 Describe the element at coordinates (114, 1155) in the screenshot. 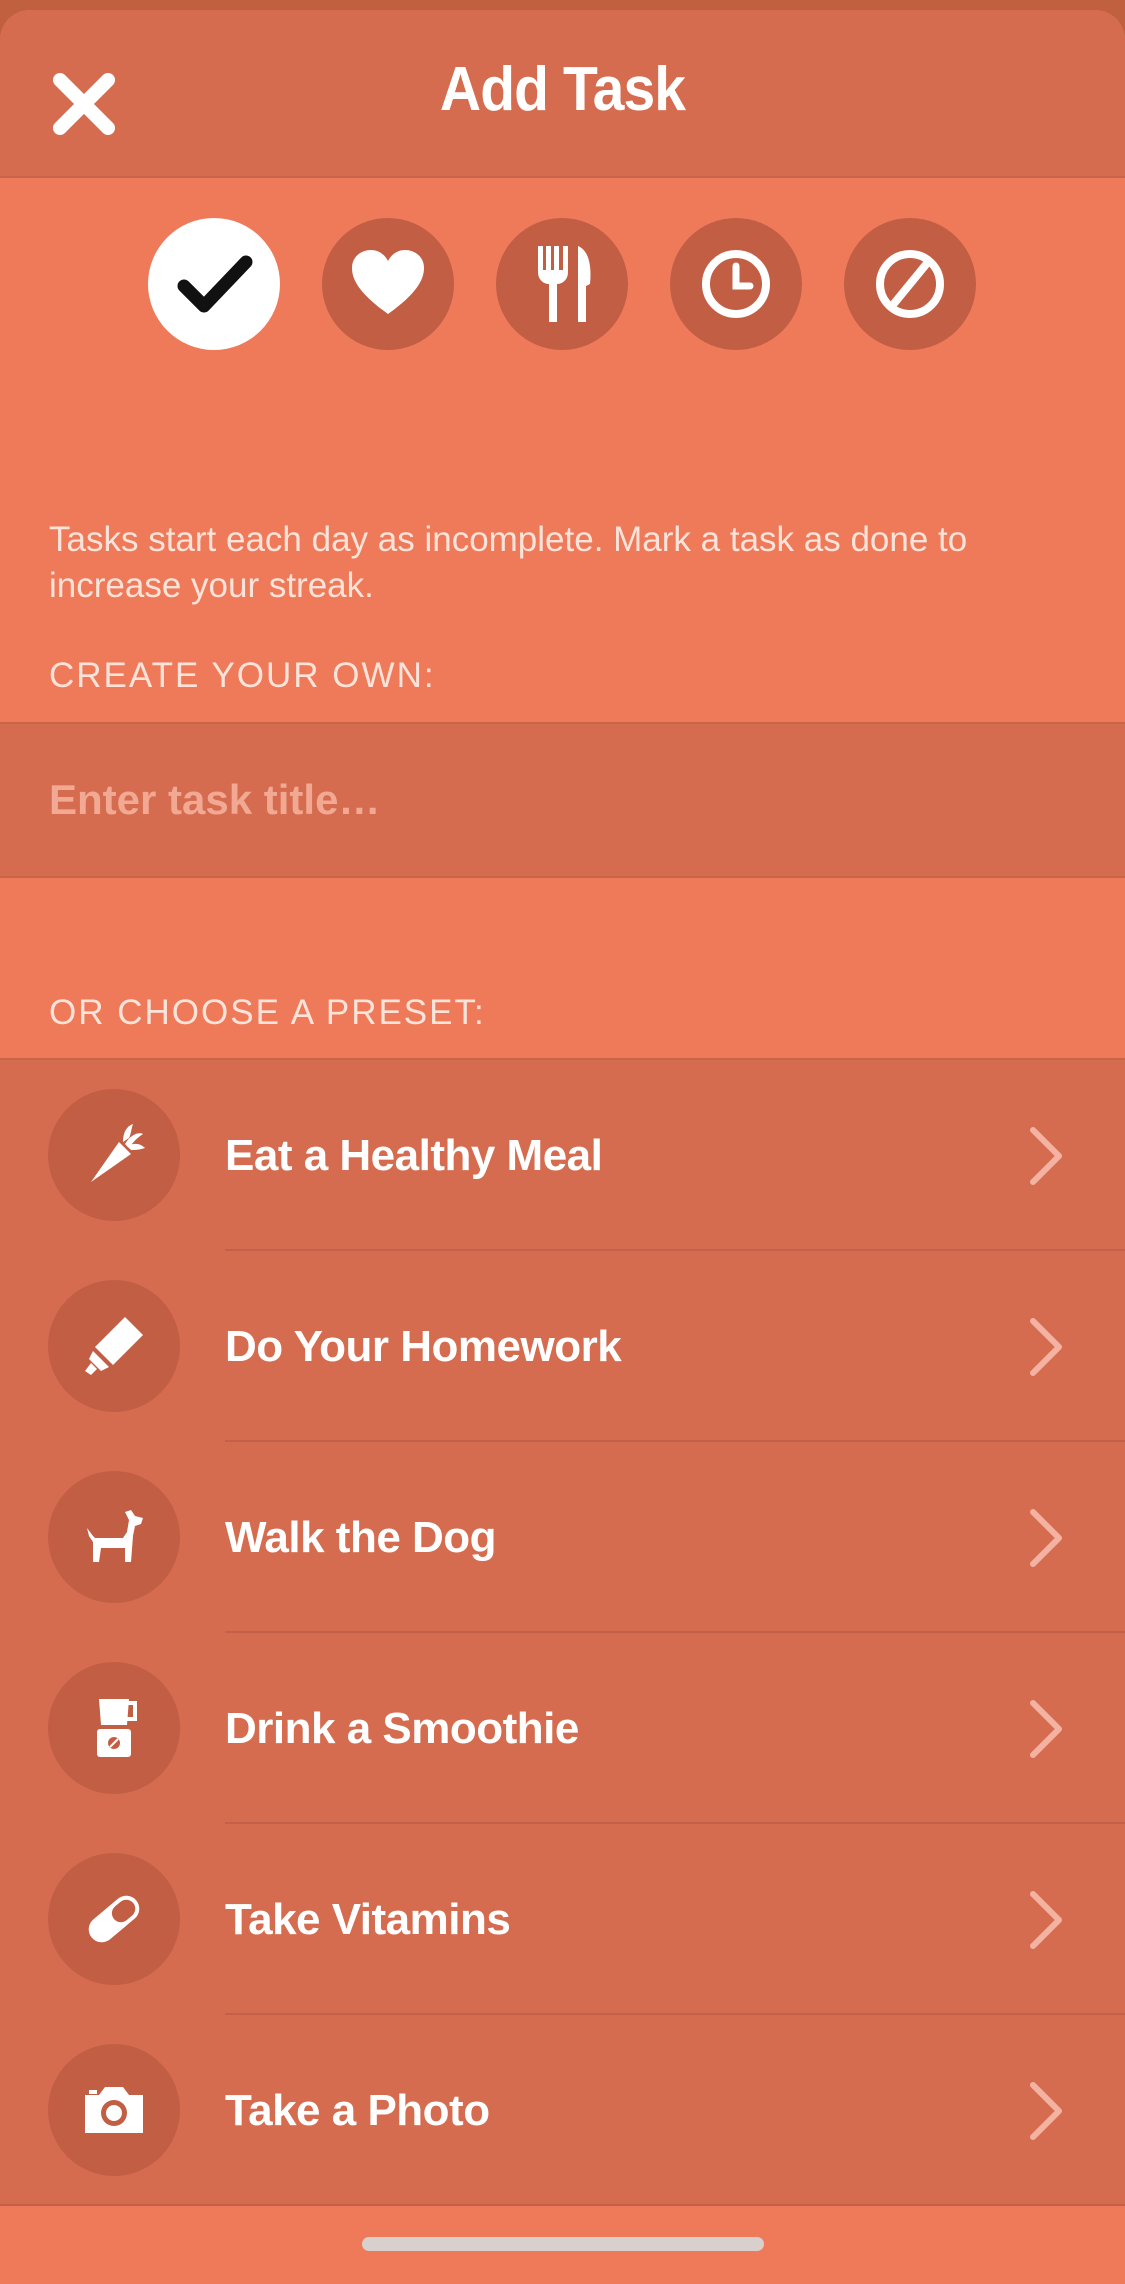

I see `carrot-icon` at that location.